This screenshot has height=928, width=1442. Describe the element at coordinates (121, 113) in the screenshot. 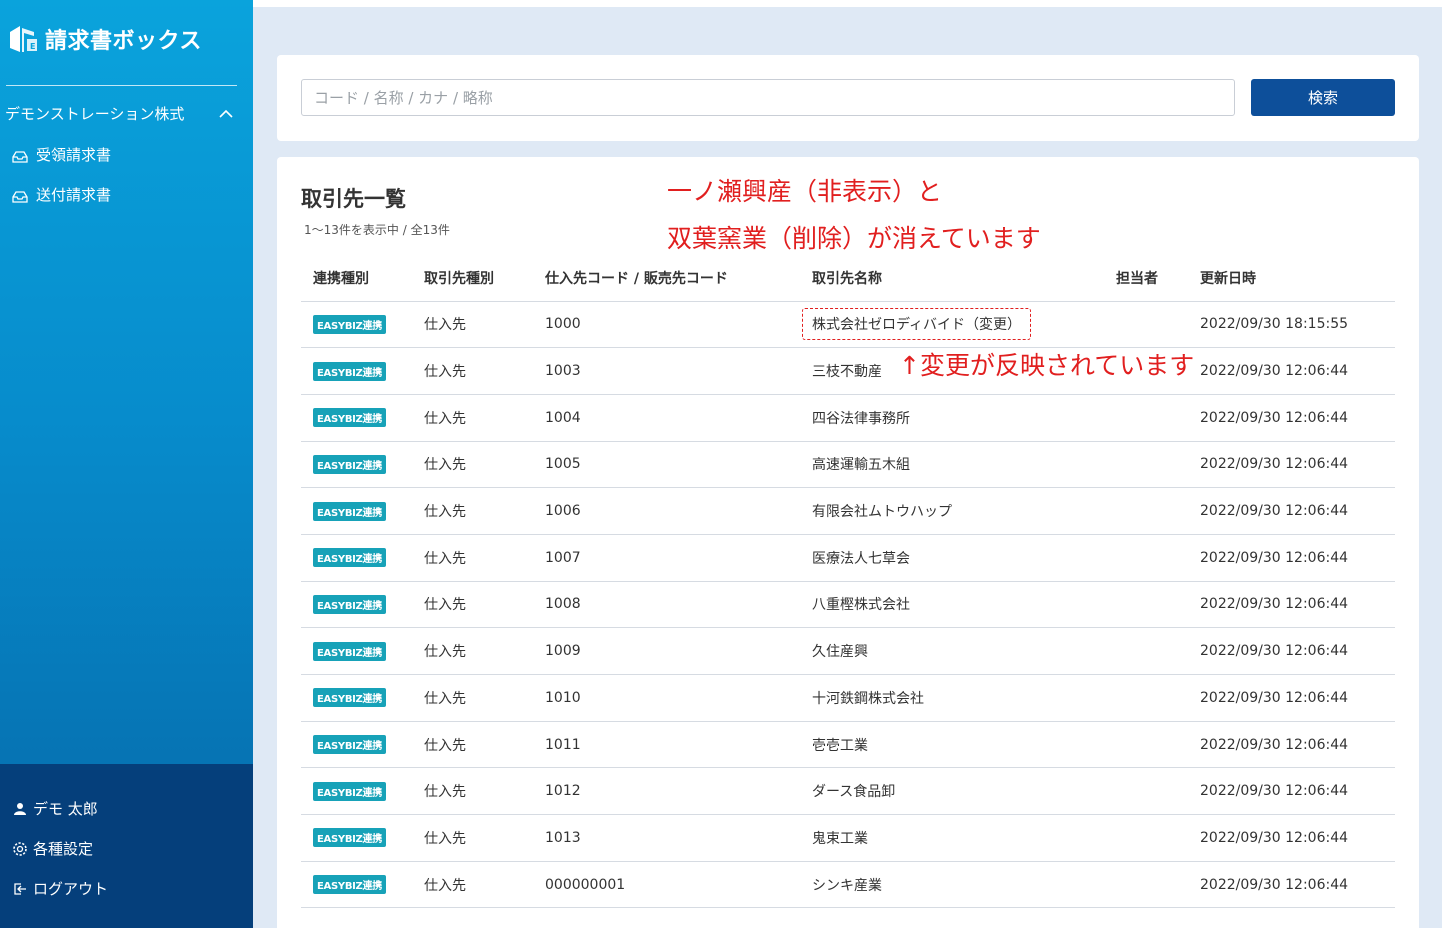

I see `company-selector: デモンストレーション株式` at that location.